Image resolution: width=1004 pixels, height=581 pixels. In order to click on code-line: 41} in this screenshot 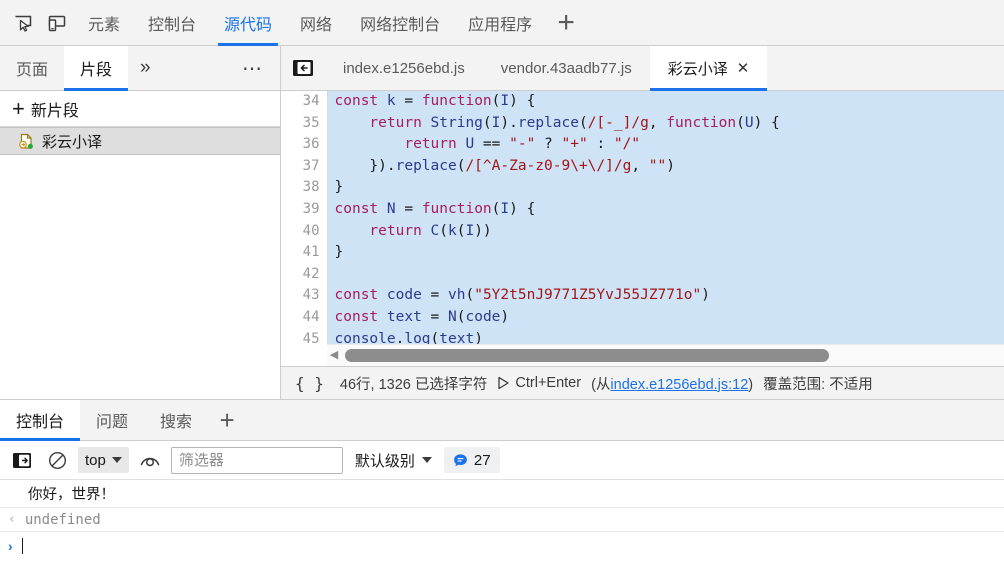, I will do `click(642, 253)`.